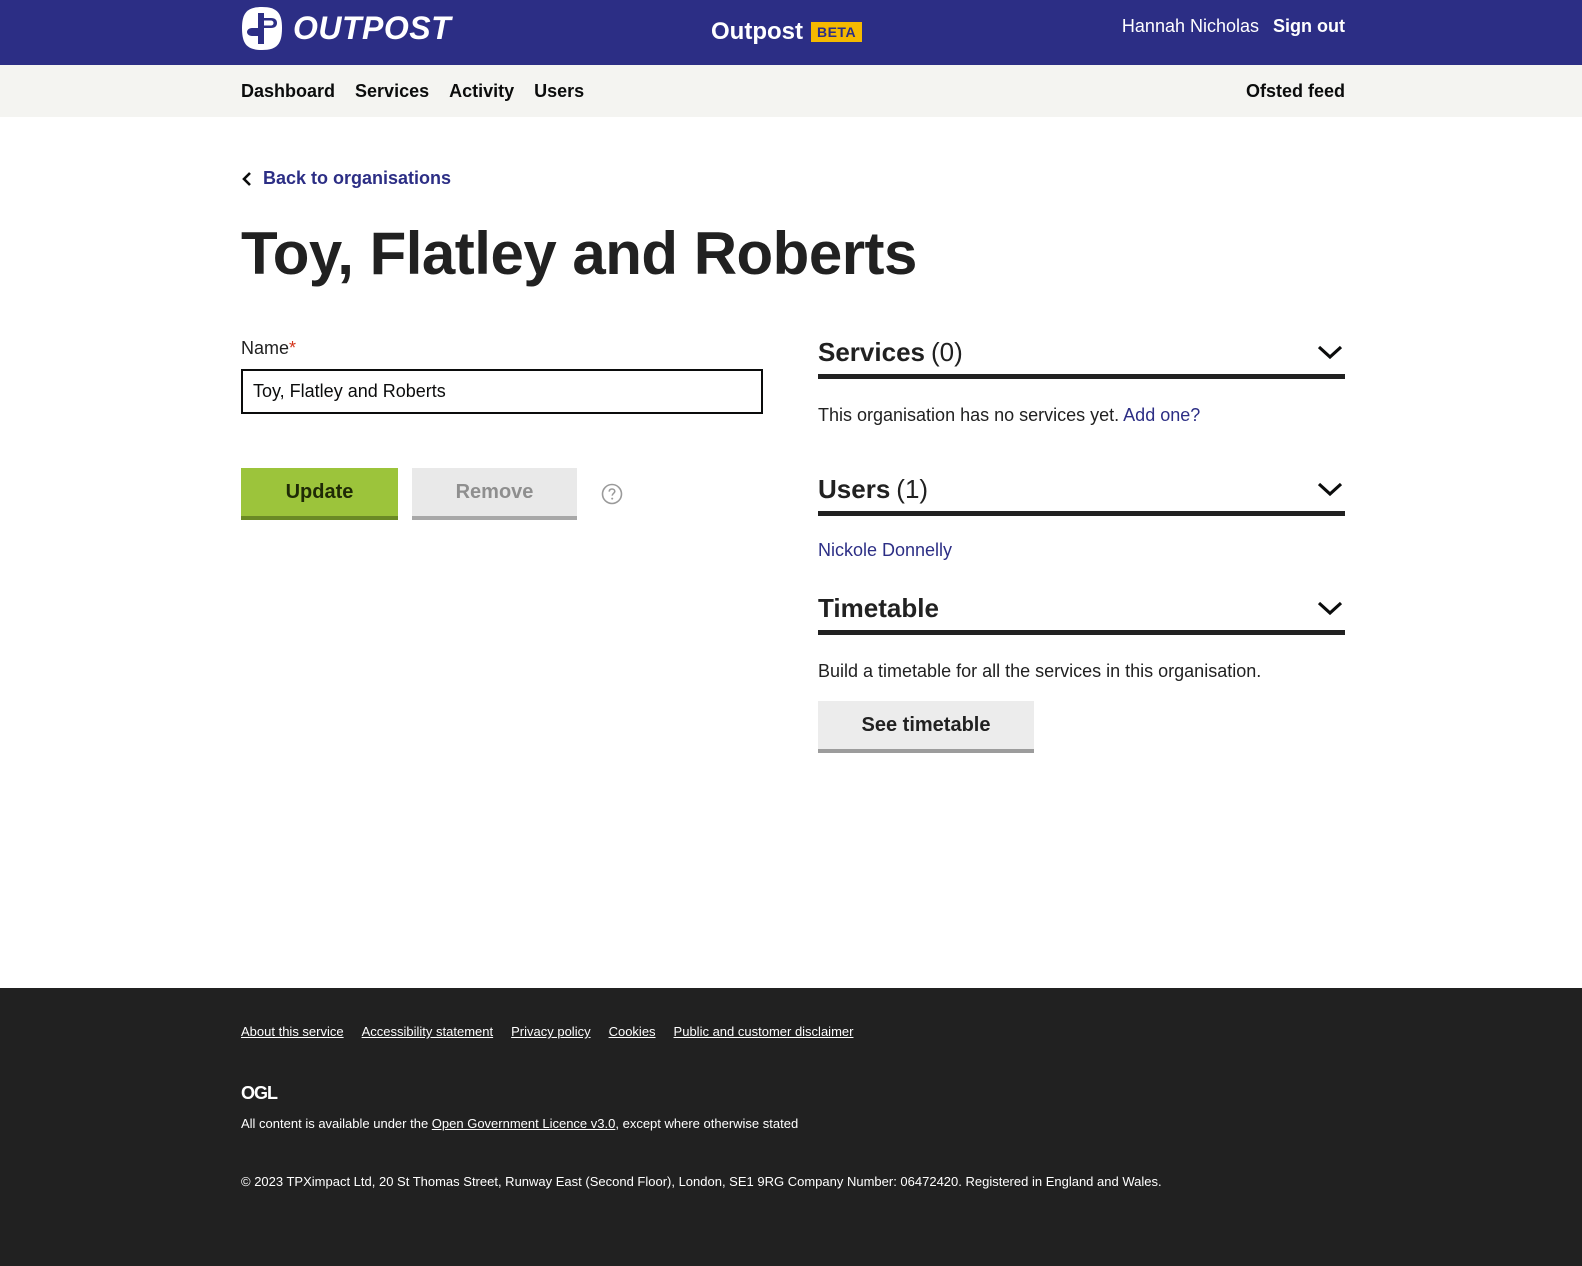  What do you see at coordinates (319, 494) in the screenshot?
I see `update-button: Update` at bounding box center [319, 494].